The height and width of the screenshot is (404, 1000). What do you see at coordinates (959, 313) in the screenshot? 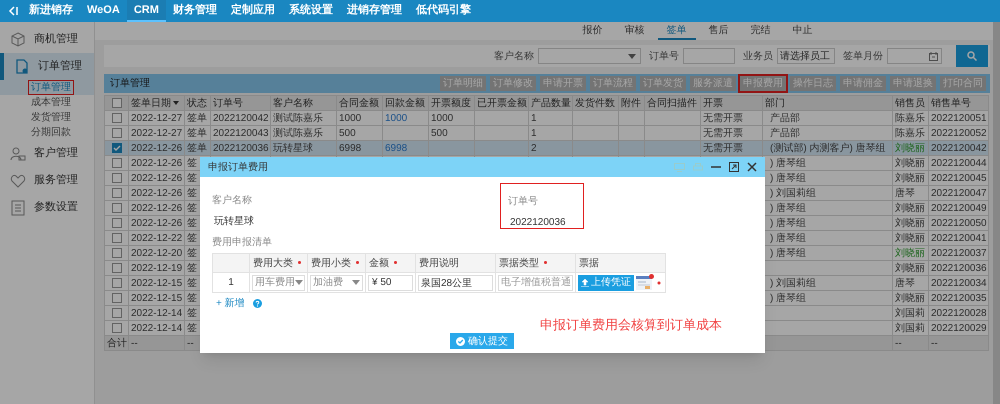
I see `table-cell: 2022120028` at bounding box center [959, 313].